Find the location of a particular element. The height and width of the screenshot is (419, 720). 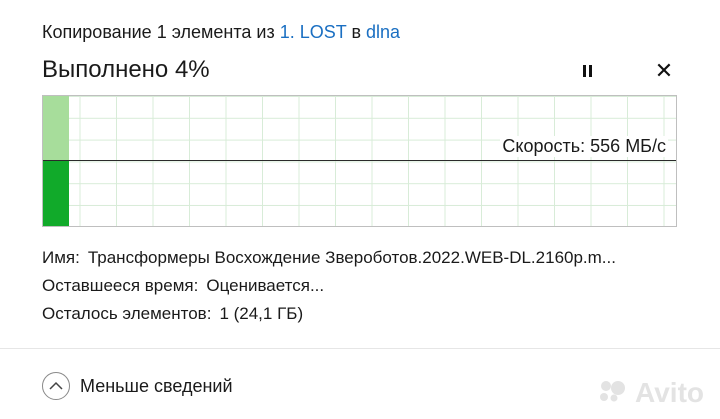

speed-label: Скорость: is located at coordinates (544, 146).